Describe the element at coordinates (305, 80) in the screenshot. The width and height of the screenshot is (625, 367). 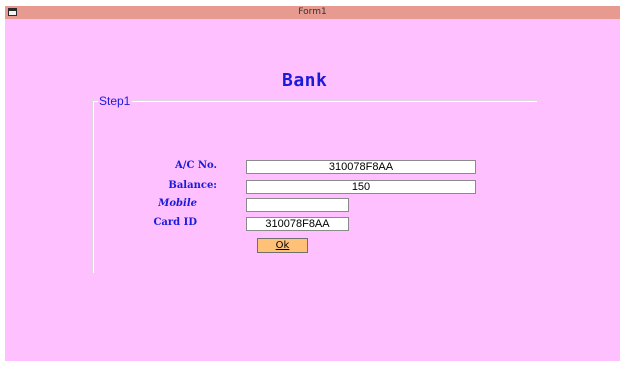
I see `page-title: Bank` at that location.